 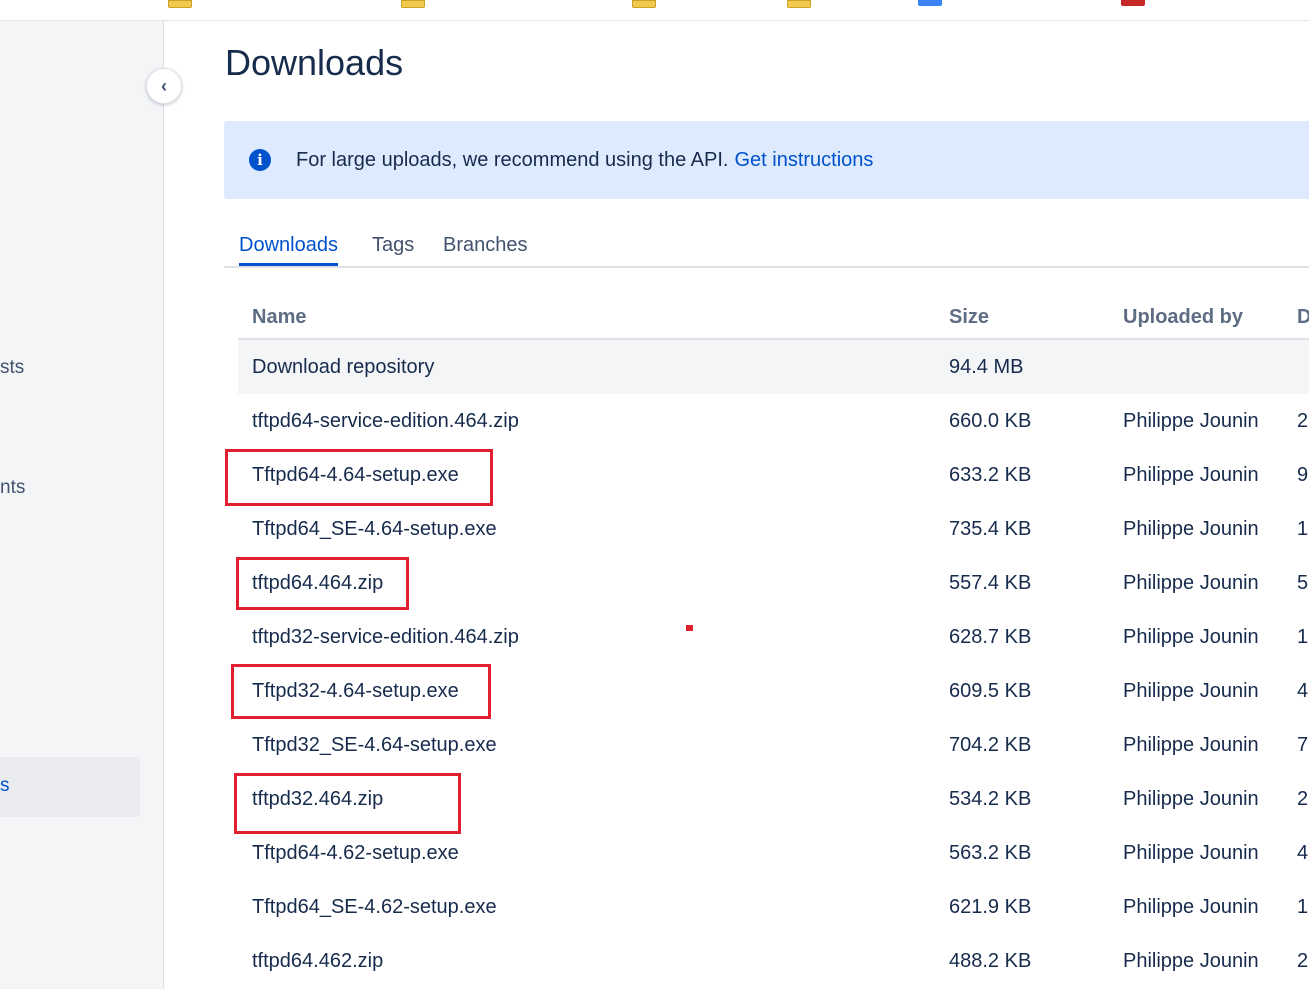 I want to click on collapse-sidebar-button: ‹, so click(x=164, y=86).